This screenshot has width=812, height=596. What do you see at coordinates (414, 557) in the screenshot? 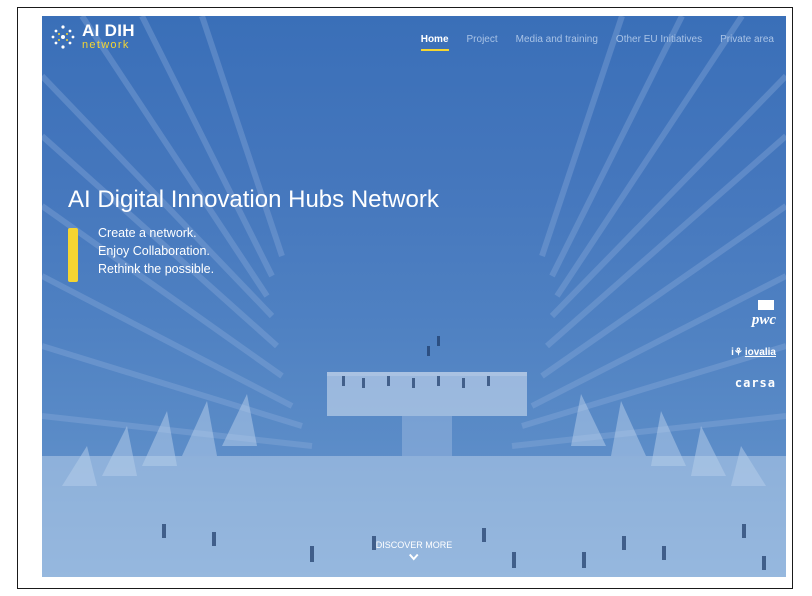
I see `chevron-down-icon` at bounding box center [414, 557].